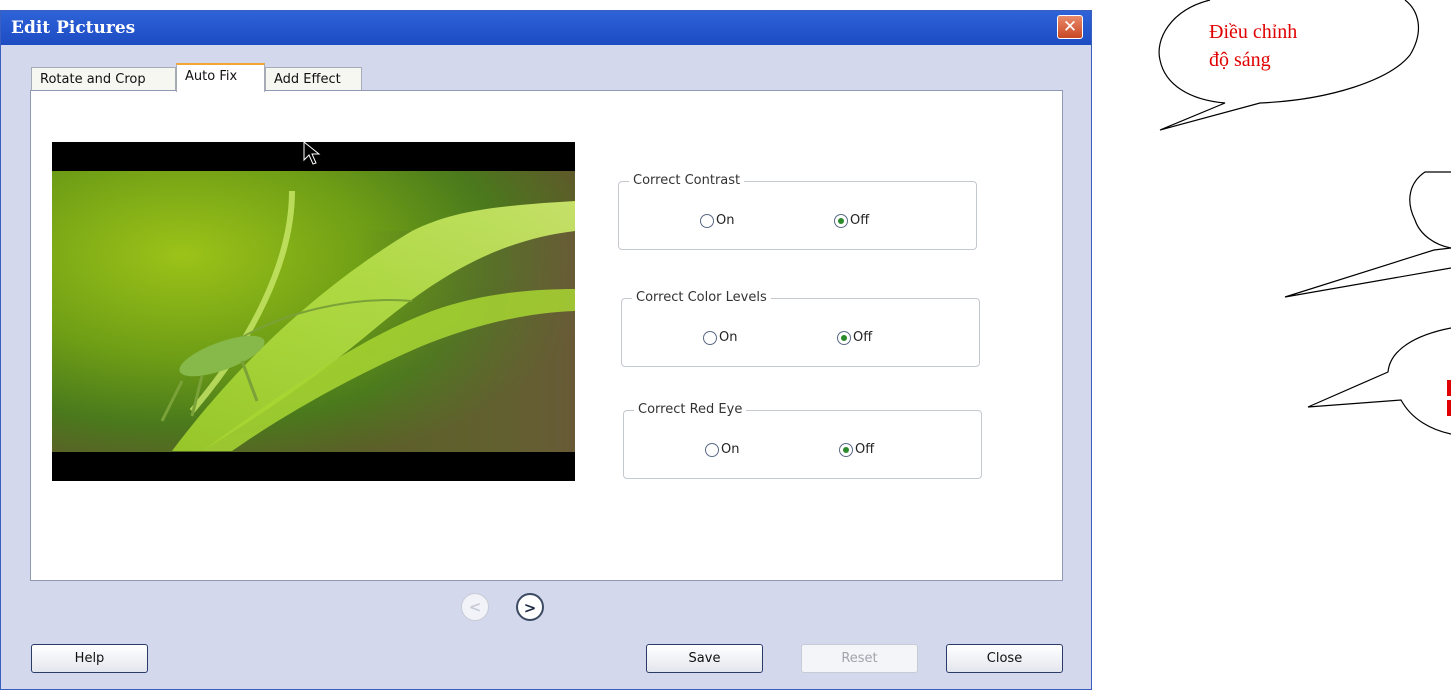 This screenshot has width=1451, height=696. Describe the element at coordinates (701, 297) in the screenshot. I see `correct-color-levels-legend: Correct Color Levels` at that location.